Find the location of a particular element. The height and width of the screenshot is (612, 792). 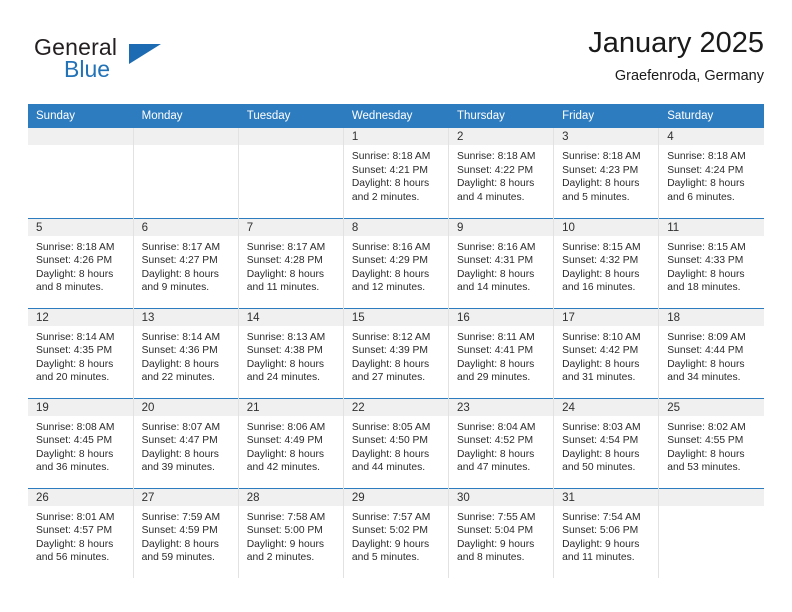

sunrise-text: Sunrise: 7:55 AM is located at coordinates (496, 517).